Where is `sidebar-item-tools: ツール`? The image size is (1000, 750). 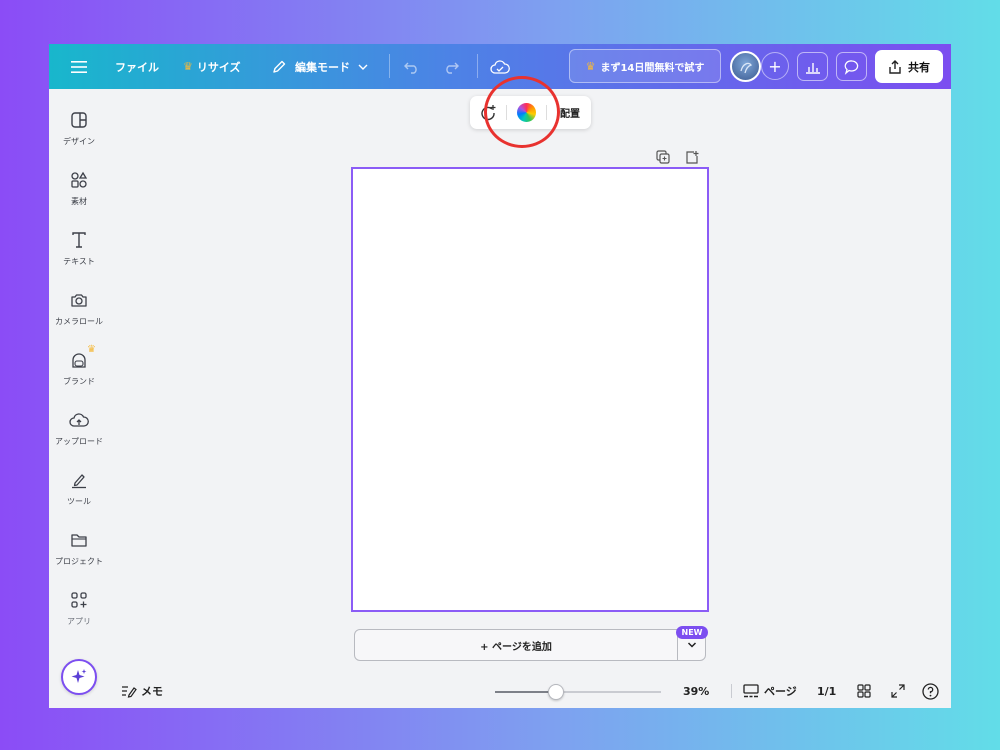 sidebar-item-tools: ツール is located at coordinates (79, 494).